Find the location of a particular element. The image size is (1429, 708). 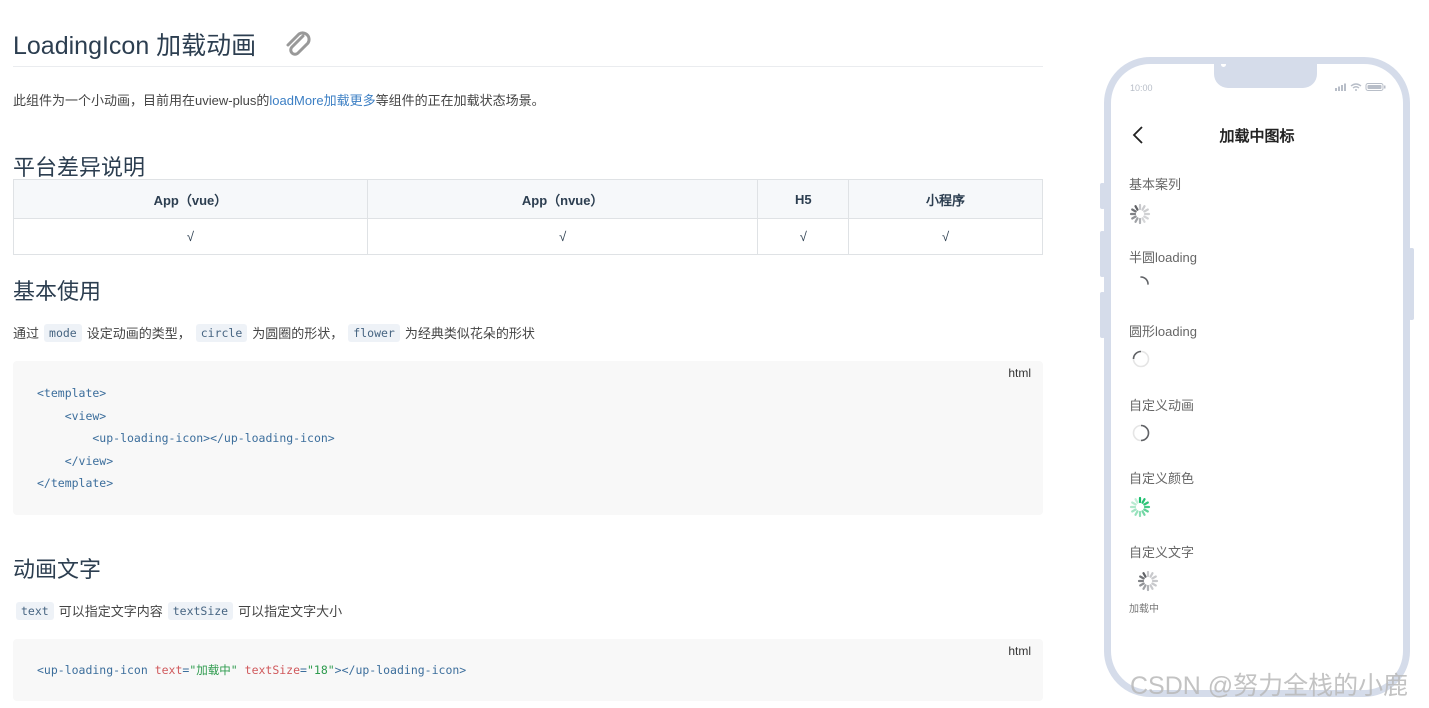

status-icons is located at coordinates (1360, 87).